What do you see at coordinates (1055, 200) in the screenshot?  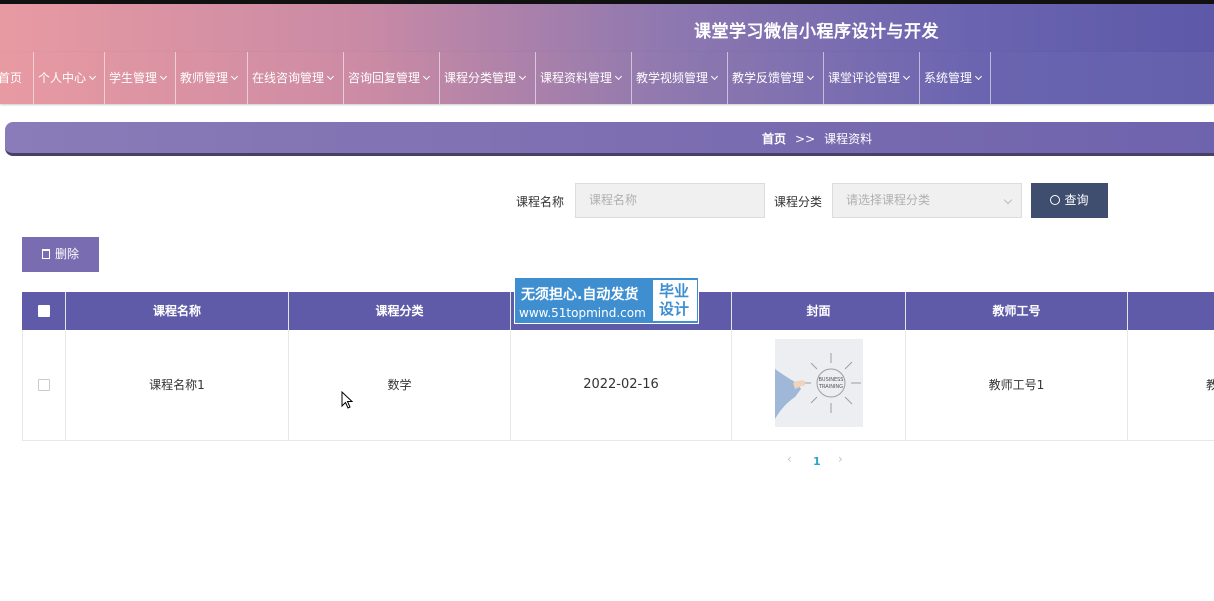 I see `search-icon` at bounding box center [1055, 200].